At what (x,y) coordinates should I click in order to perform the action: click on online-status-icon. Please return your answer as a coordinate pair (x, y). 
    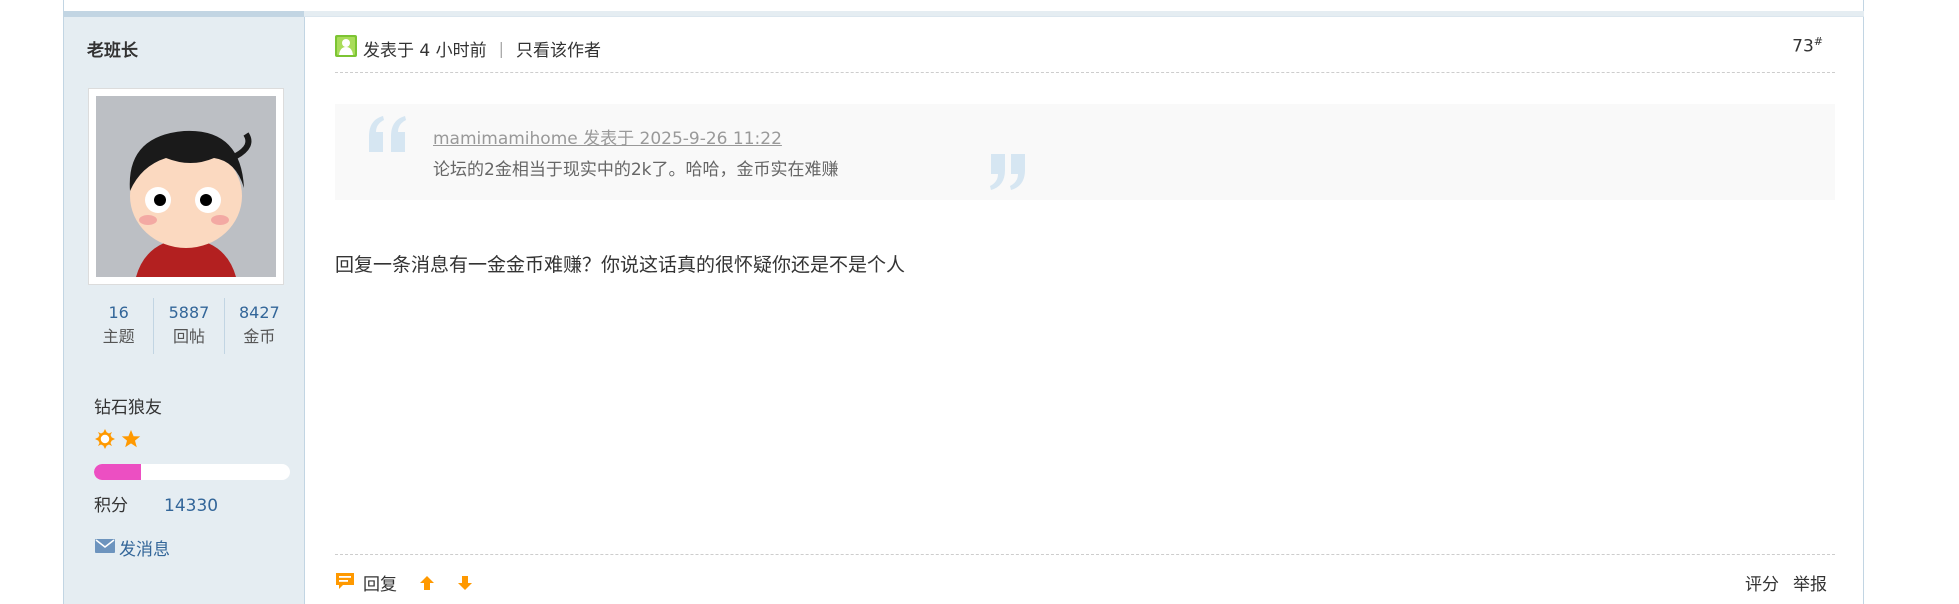
    Looking at the image, I should click on (346, 48).